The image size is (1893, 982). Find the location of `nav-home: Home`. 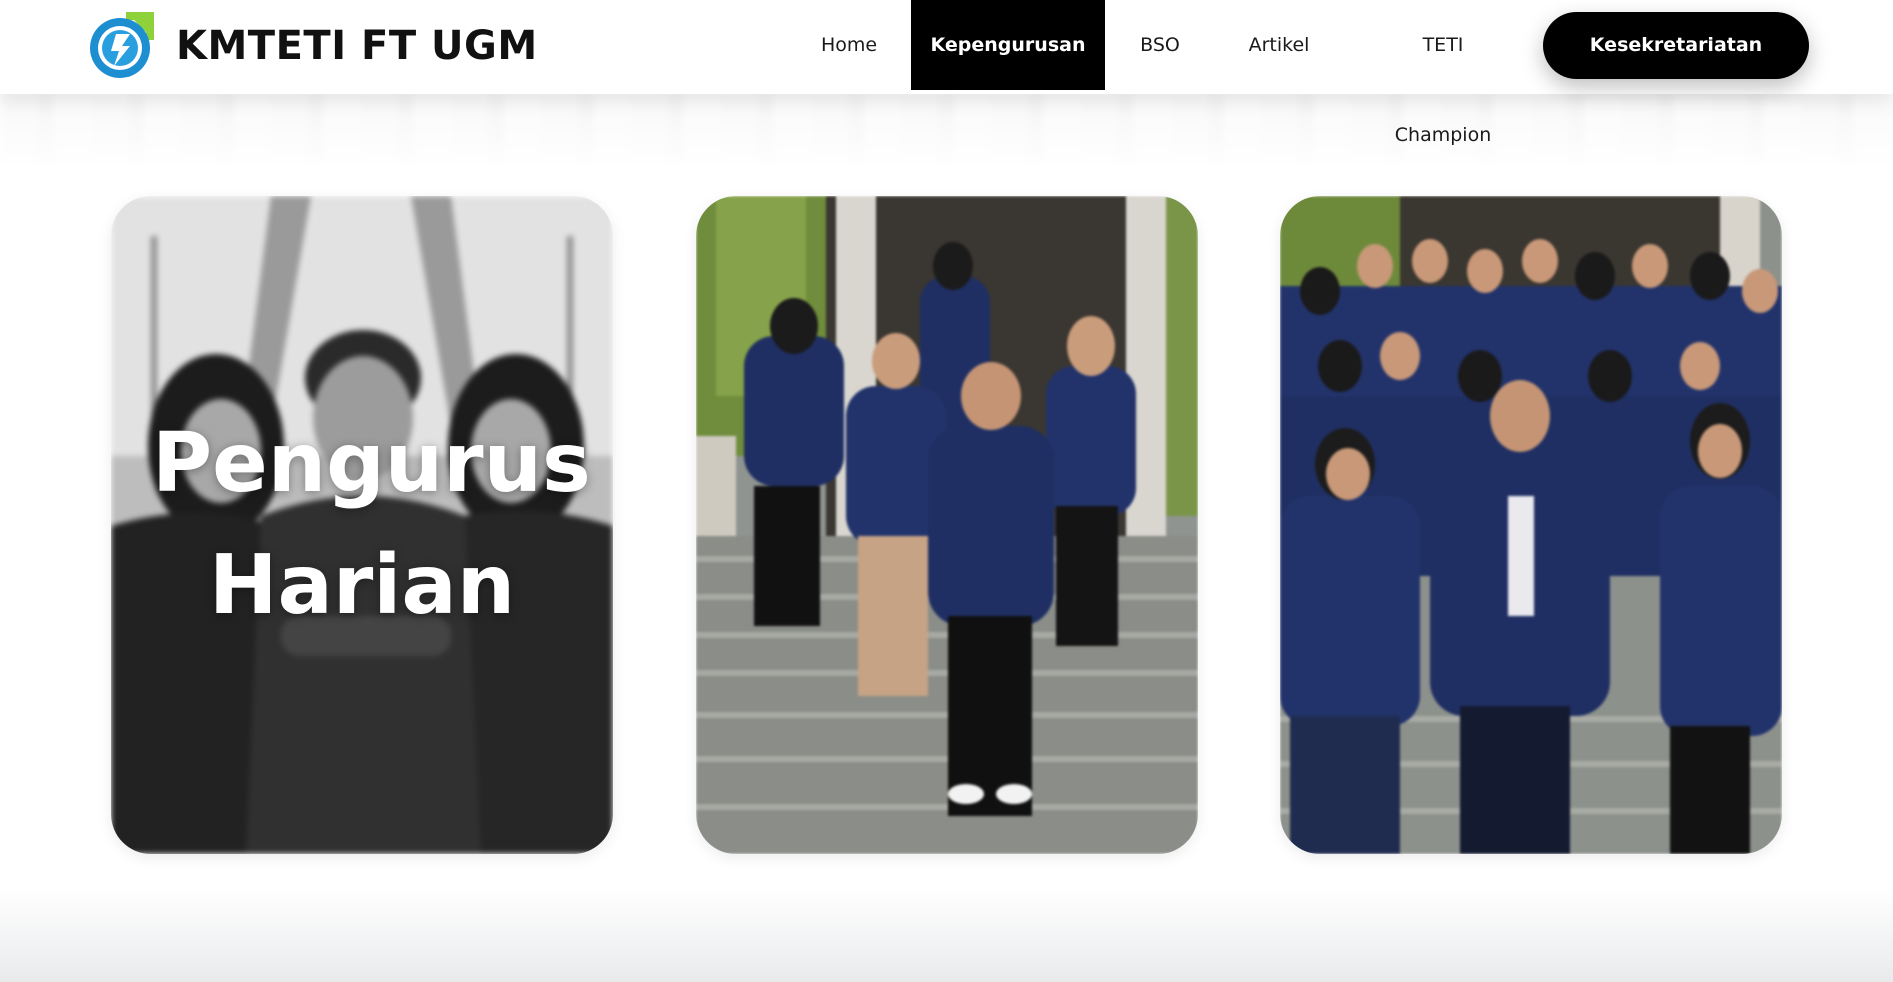

nav-home: Home is located at coordinates (849, 45).